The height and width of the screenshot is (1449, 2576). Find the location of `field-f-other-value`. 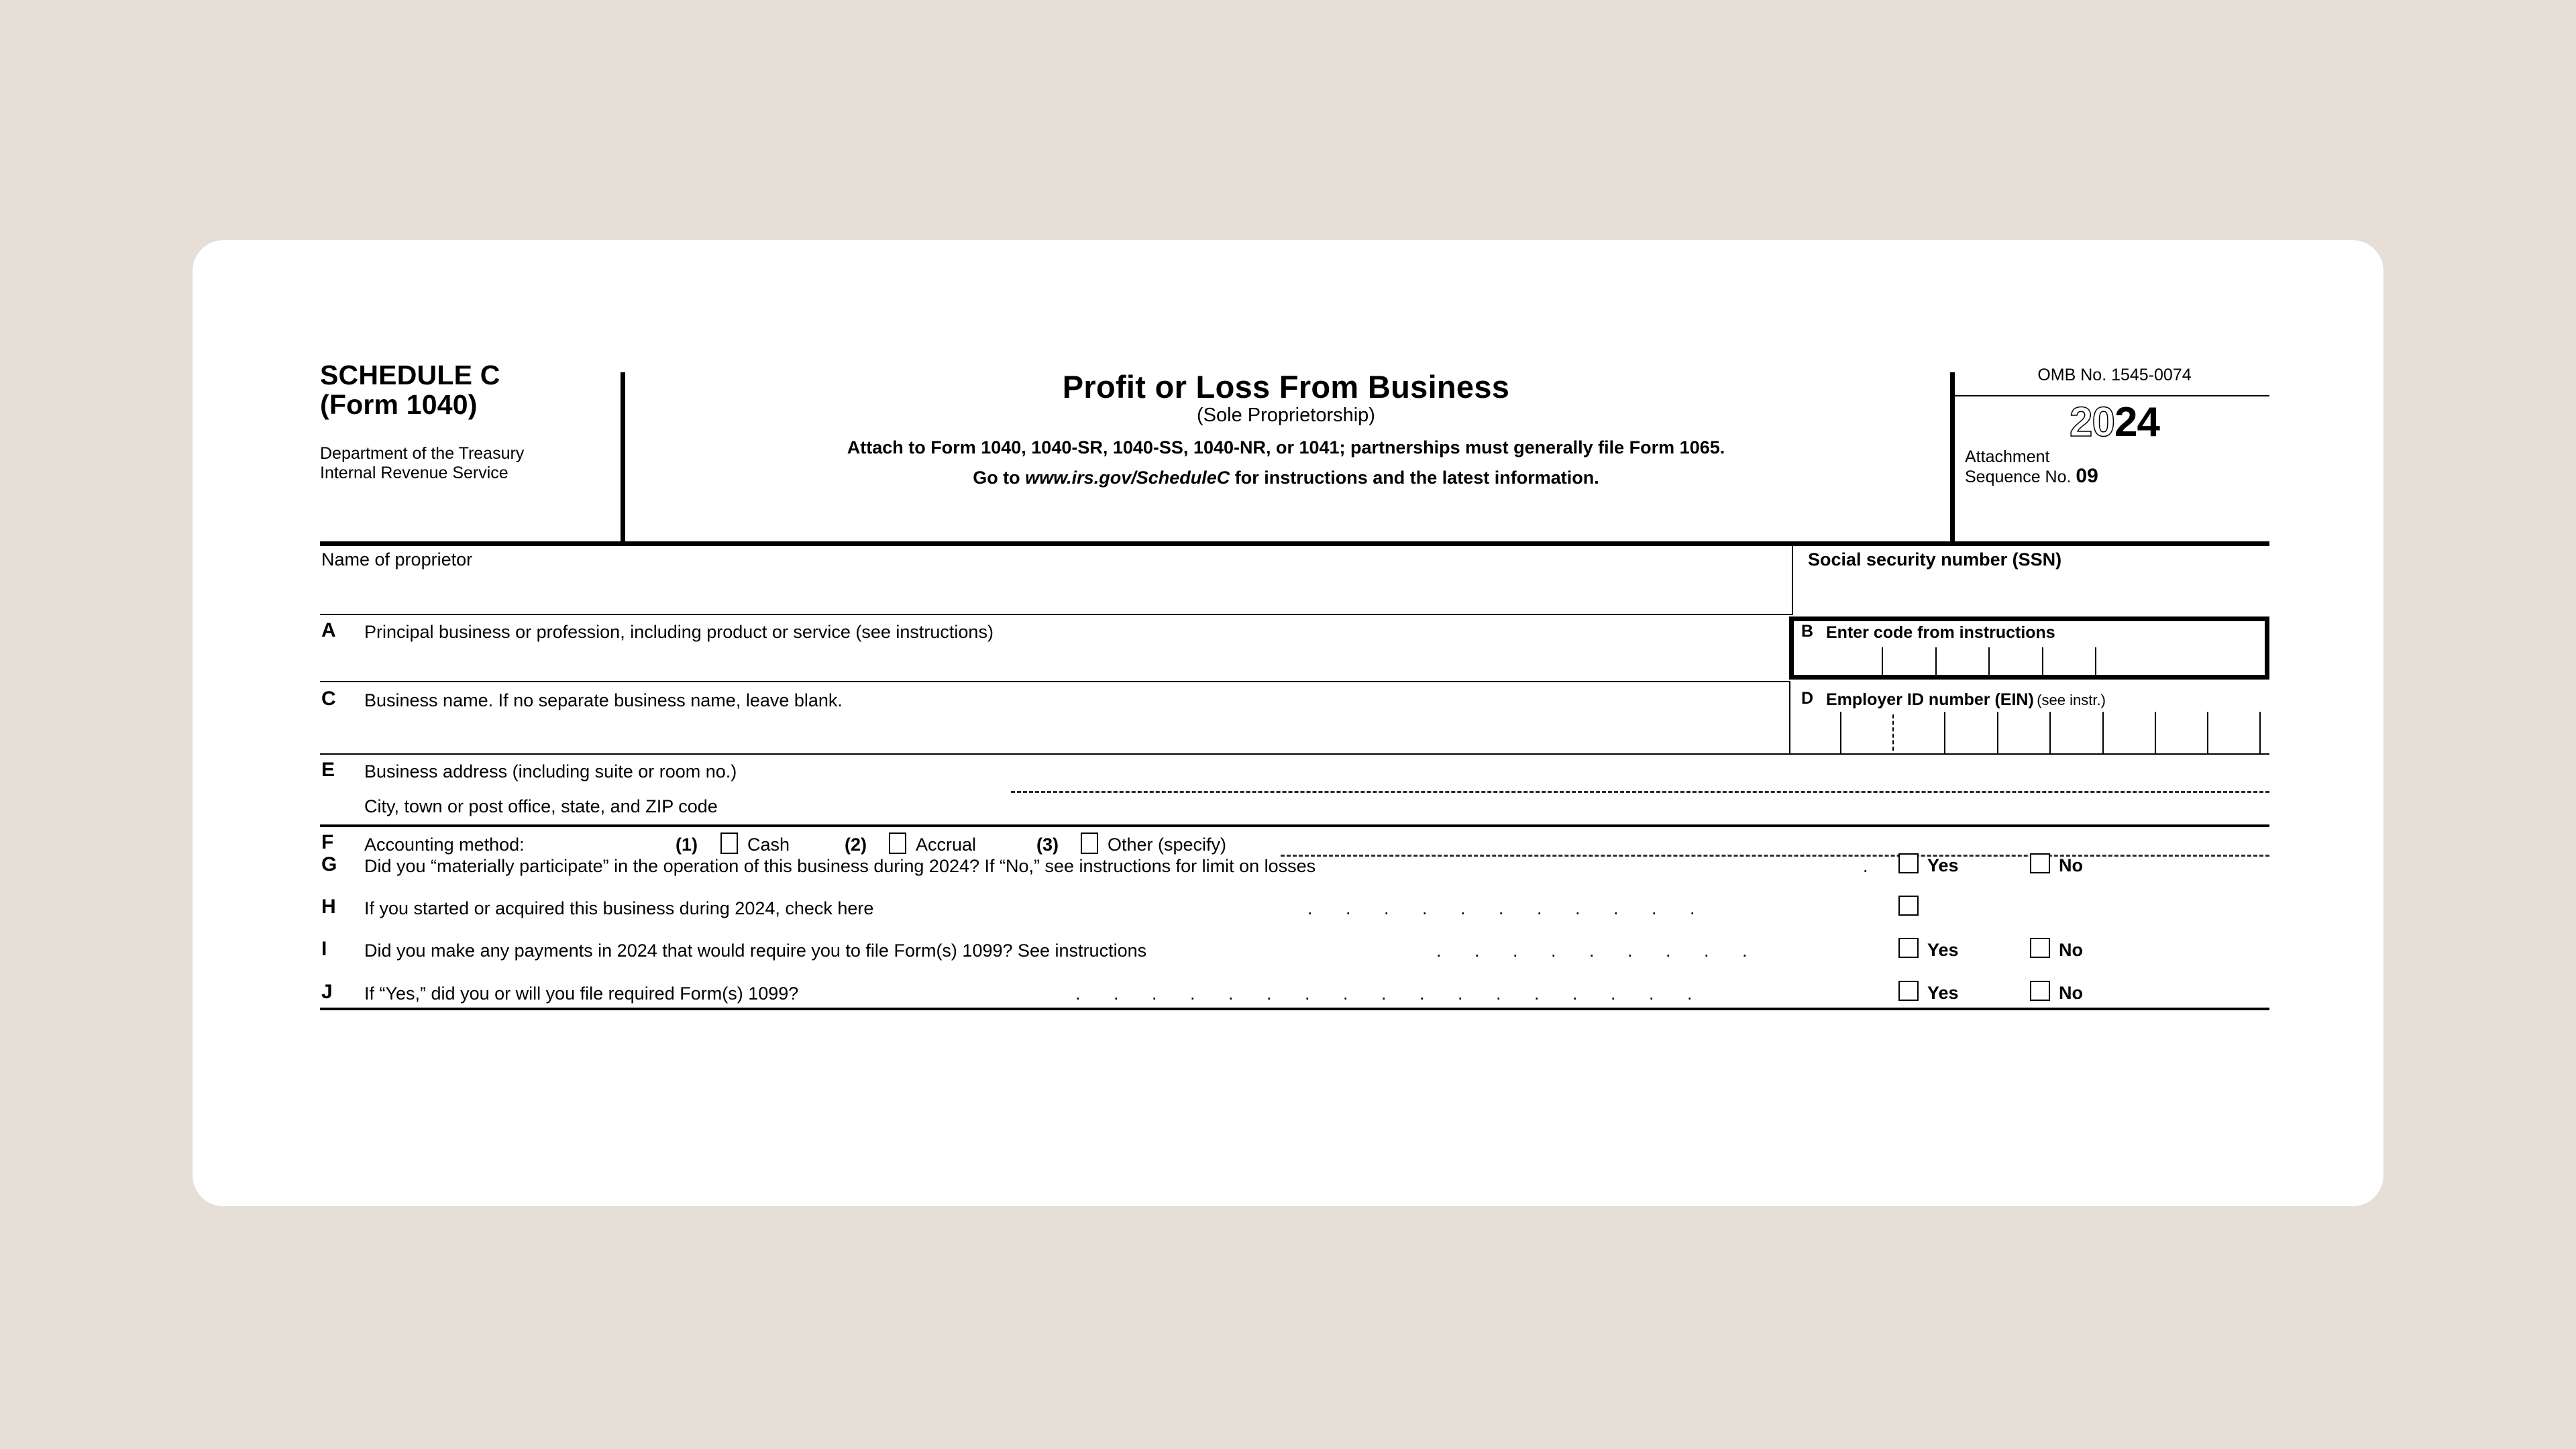

field-f-other-value is located at coordinates (1773, 842).